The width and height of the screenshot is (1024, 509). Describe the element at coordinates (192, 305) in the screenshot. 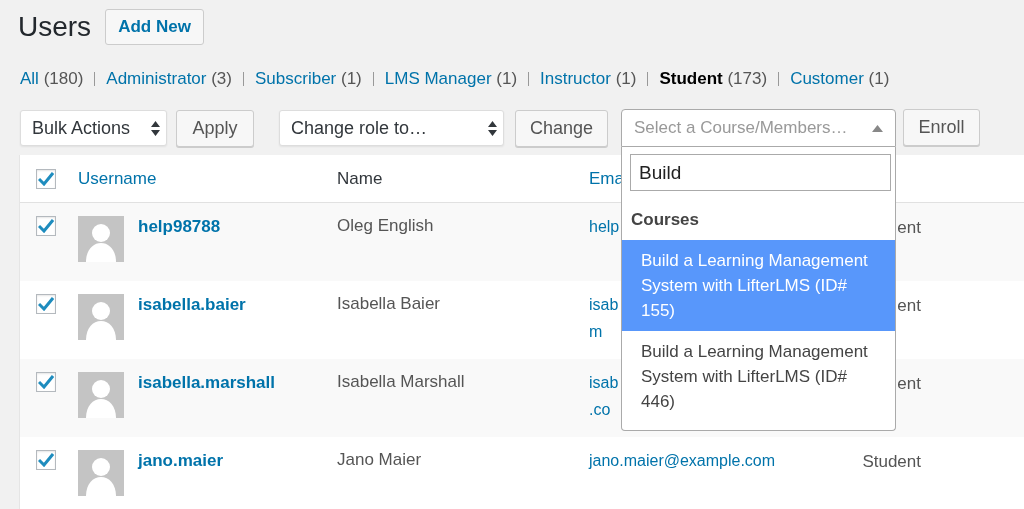

I see `username-link: isabella.baier` at that location.